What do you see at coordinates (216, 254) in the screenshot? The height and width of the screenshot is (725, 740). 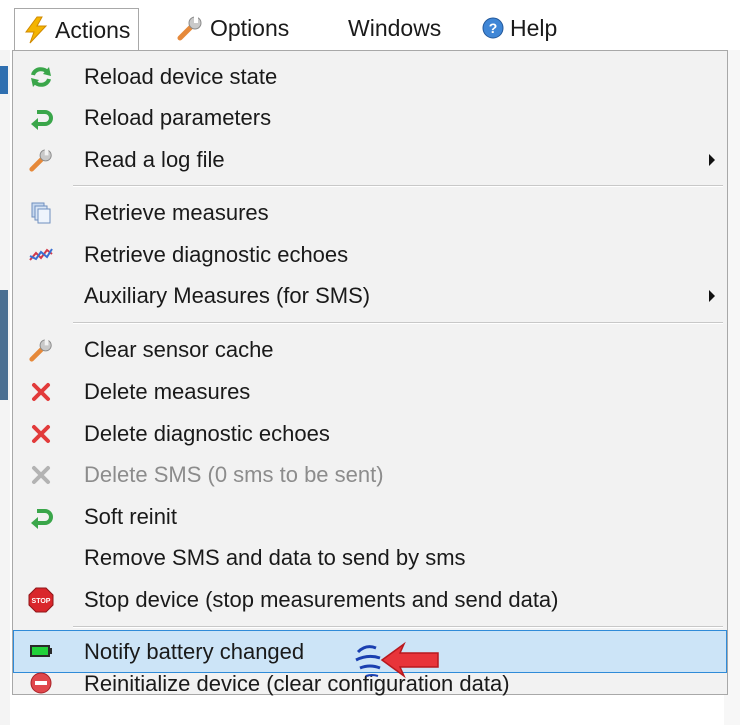 I see `menu-item-label: Retrieve diagnostic echoes` at bounding box center [216, 254].